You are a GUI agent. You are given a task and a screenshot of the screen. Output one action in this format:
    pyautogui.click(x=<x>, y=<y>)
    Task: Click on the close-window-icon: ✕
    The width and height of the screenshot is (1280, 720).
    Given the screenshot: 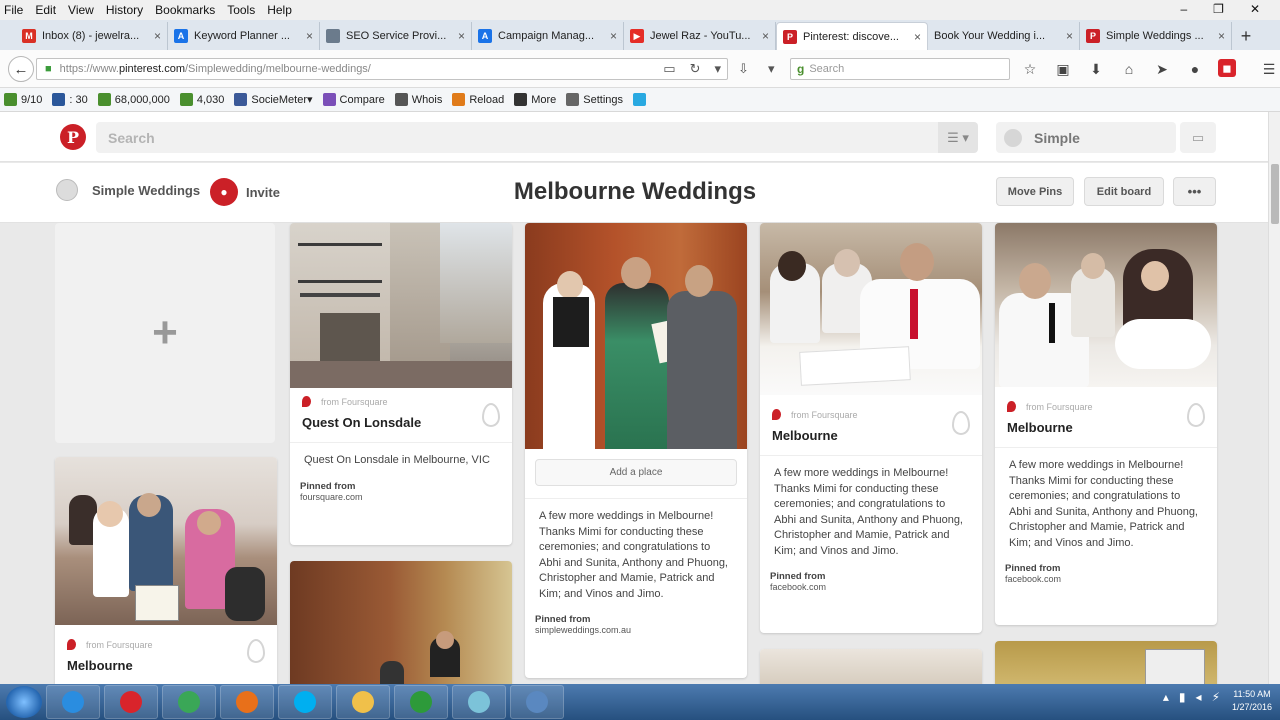 What is the action you would take?
    pyautogui.click(x=1255, y=9)
    